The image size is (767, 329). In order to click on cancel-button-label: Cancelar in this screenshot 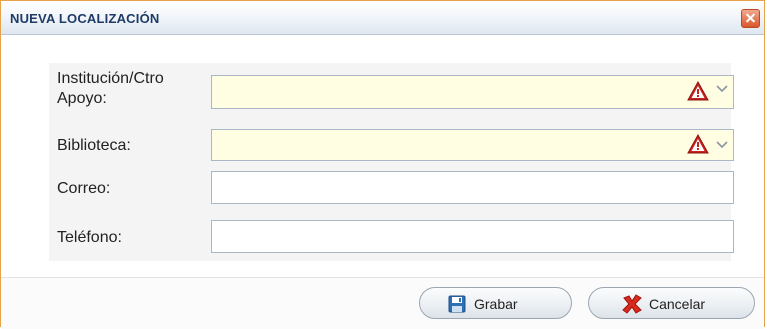, I will do `click(677, 304)`.